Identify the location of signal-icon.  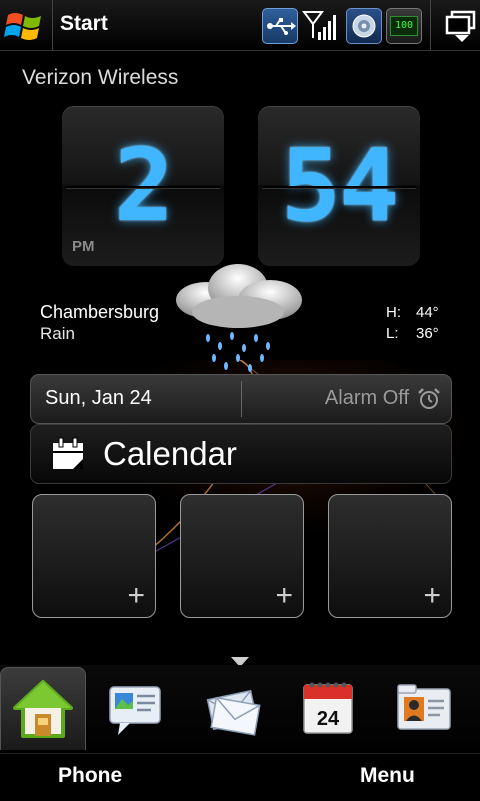
(319, 25).